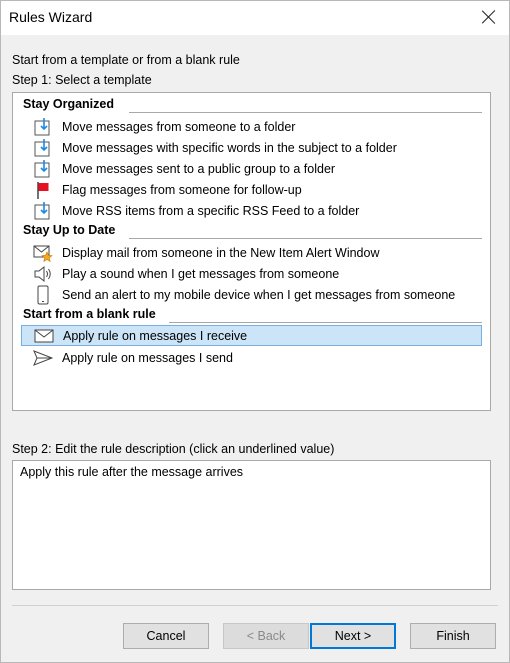 The width and height of the screenshot is (510, 663). I want to click on title-bar: Rules Wizard, so click(255, 18).